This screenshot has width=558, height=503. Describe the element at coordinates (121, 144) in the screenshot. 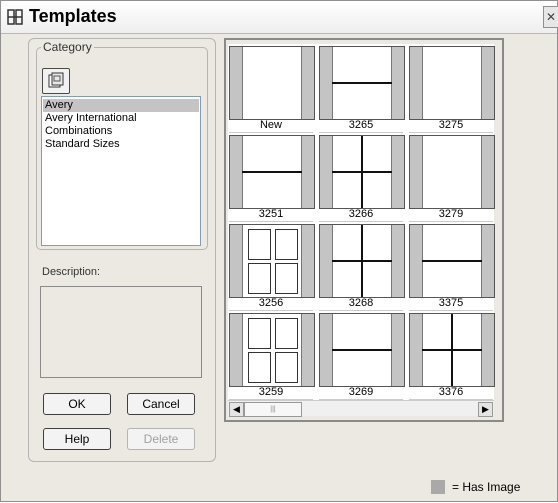

I see `category-item-standard-sizes: Standard Sizes` at that location.